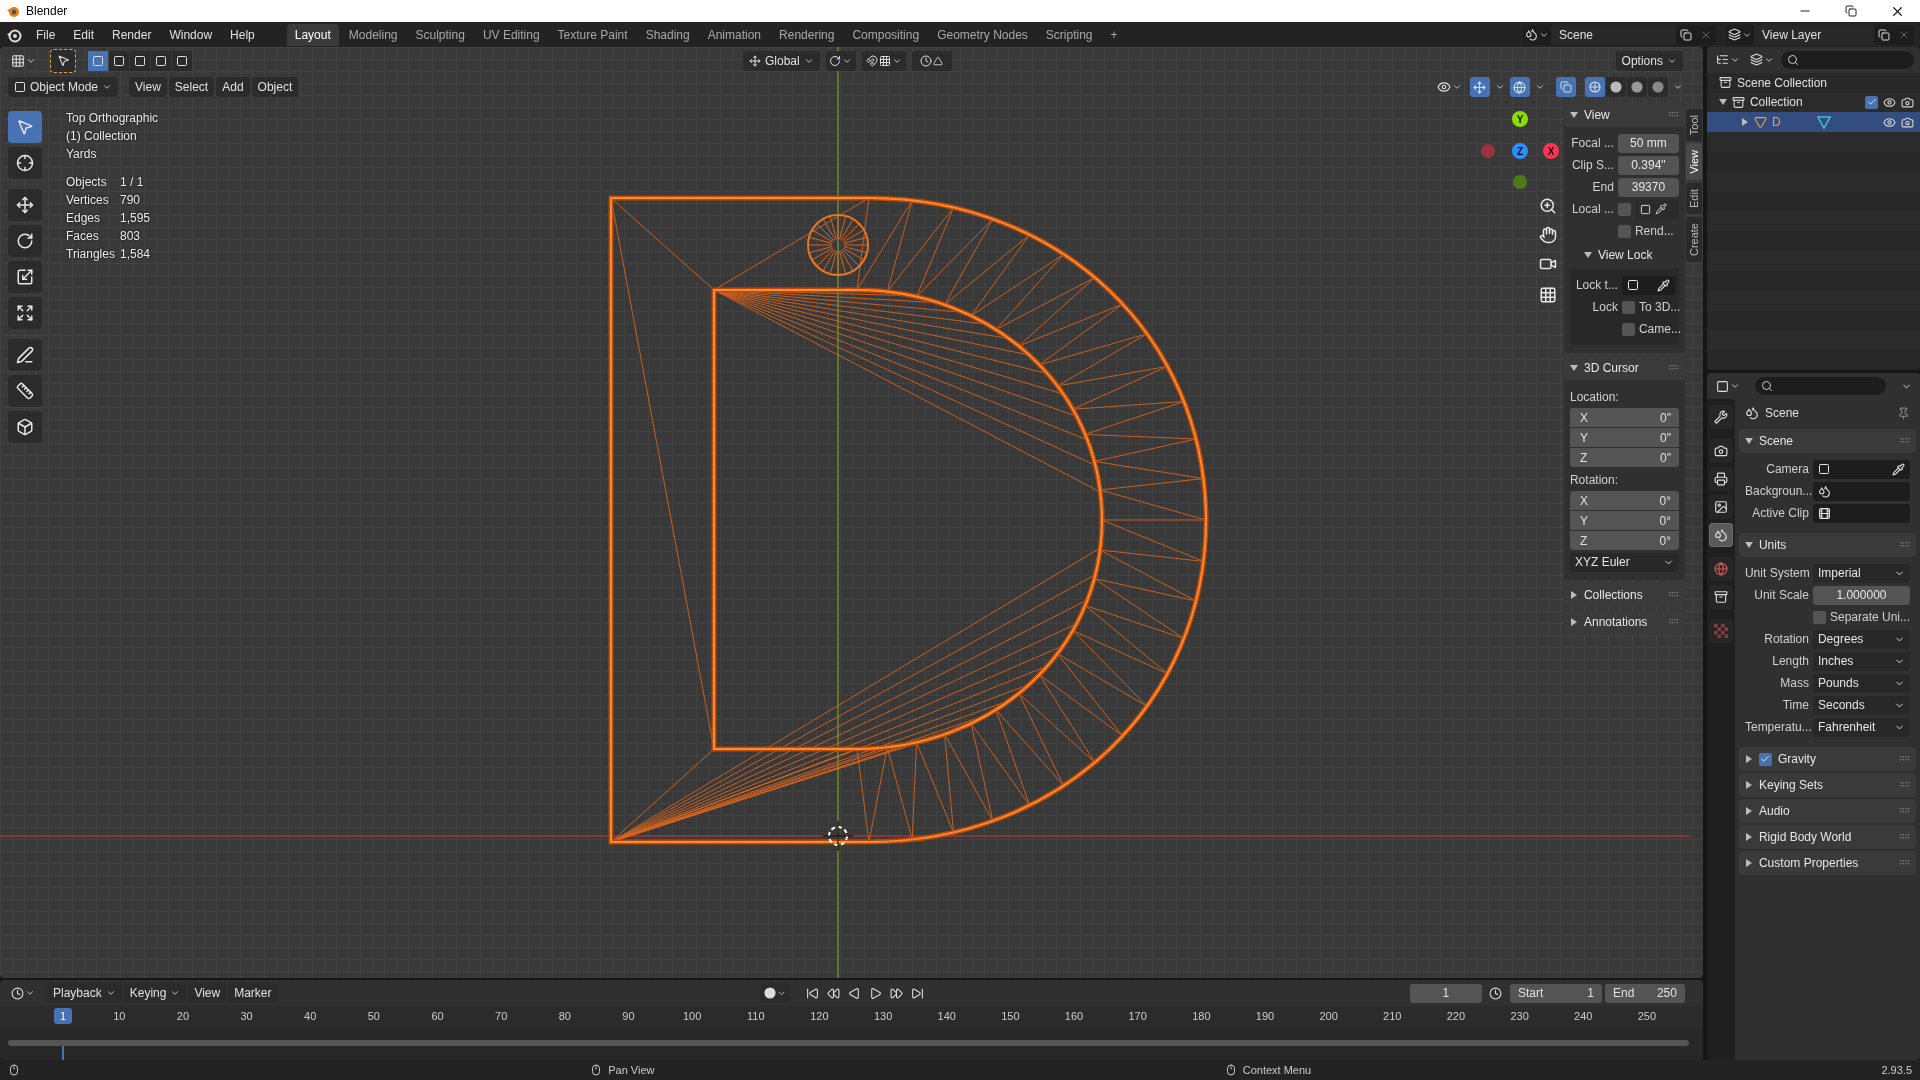 The image size is (1920, 1080). I want to click on panel-header: Scene, so click(1827, 441).